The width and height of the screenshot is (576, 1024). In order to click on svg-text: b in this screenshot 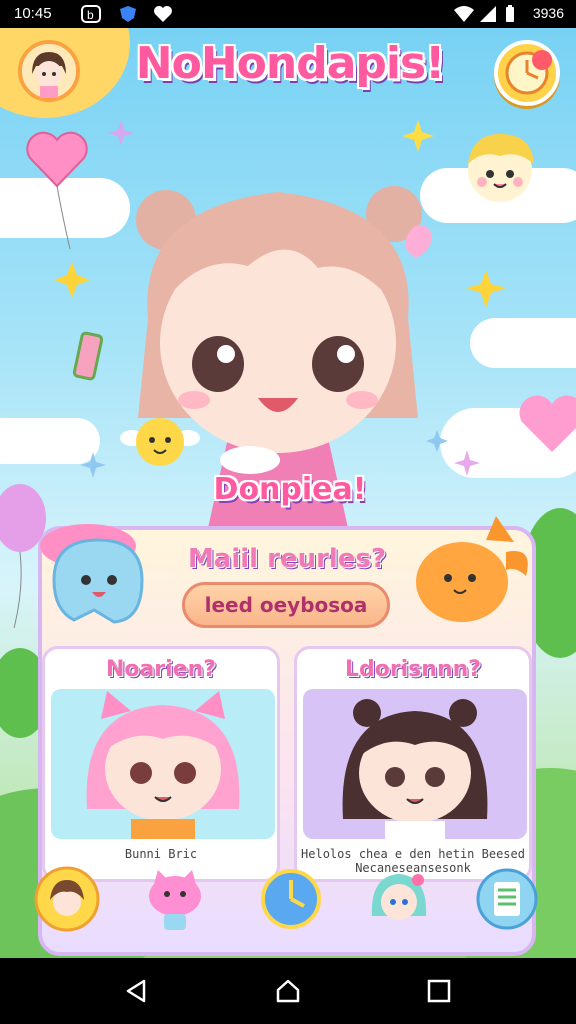, I will do `click(90, 15)`.